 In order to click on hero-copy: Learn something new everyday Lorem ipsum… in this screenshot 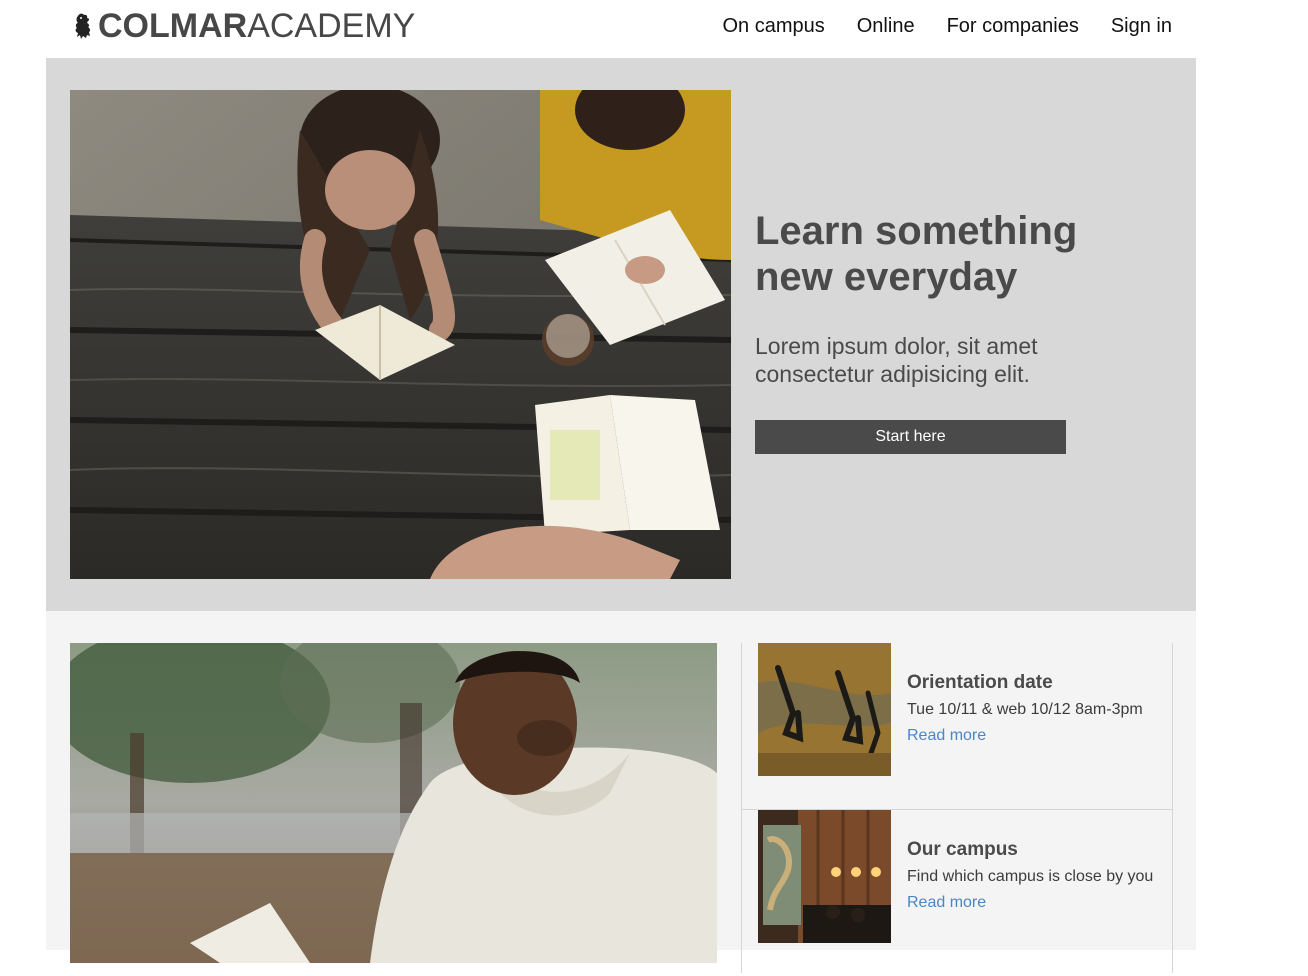, I will do `click(955, 331)`.